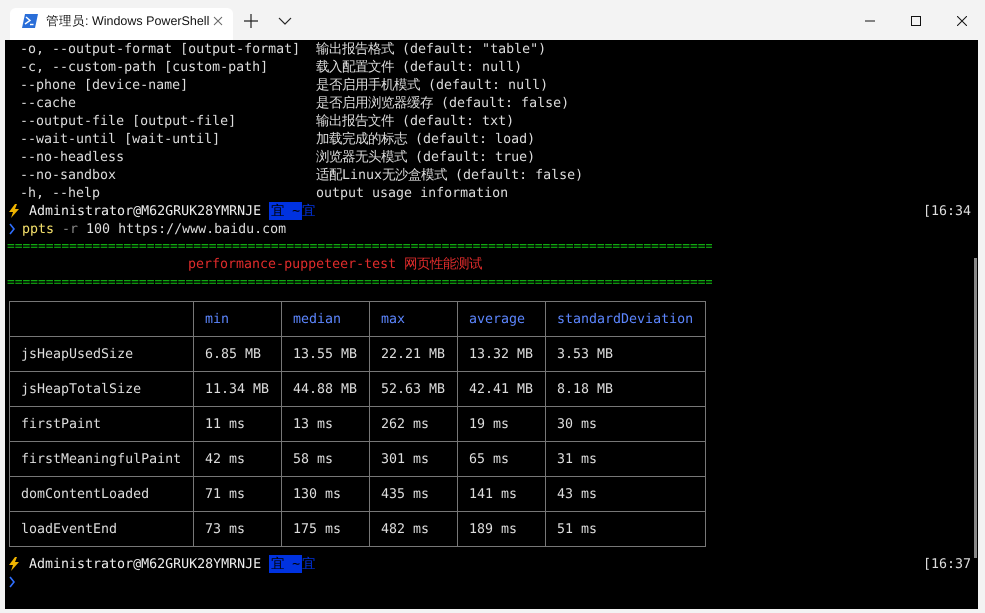  I want to click on table-cell: 130 ms, so click(326, 494).